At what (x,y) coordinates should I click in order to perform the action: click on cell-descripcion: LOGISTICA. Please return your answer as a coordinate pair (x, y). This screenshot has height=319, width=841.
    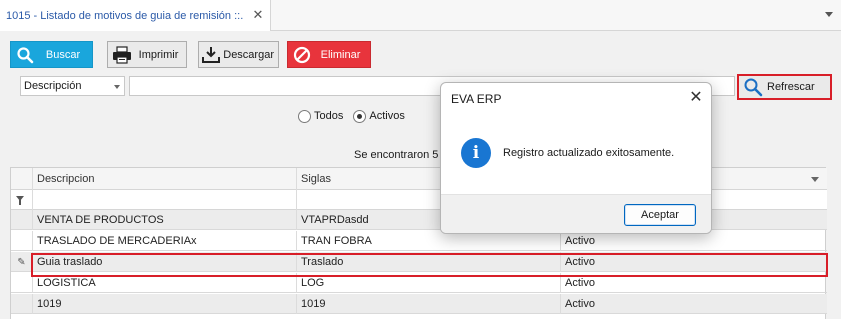
    Looking at the image, I should click on (165, 283).